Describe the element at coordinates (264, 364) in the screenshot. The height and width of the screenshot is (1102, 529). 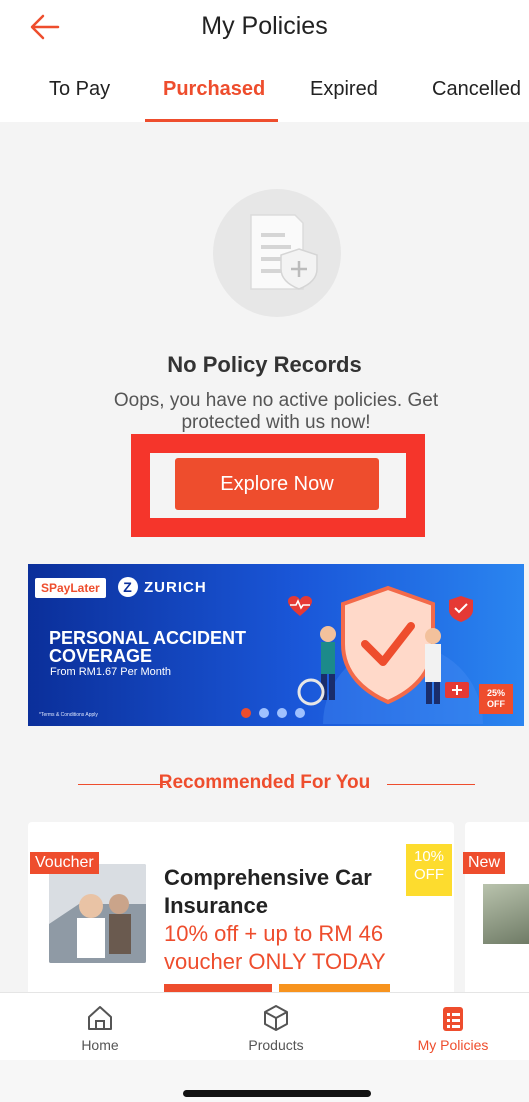
I see `empty-state-title: No Policy Records` at that location.